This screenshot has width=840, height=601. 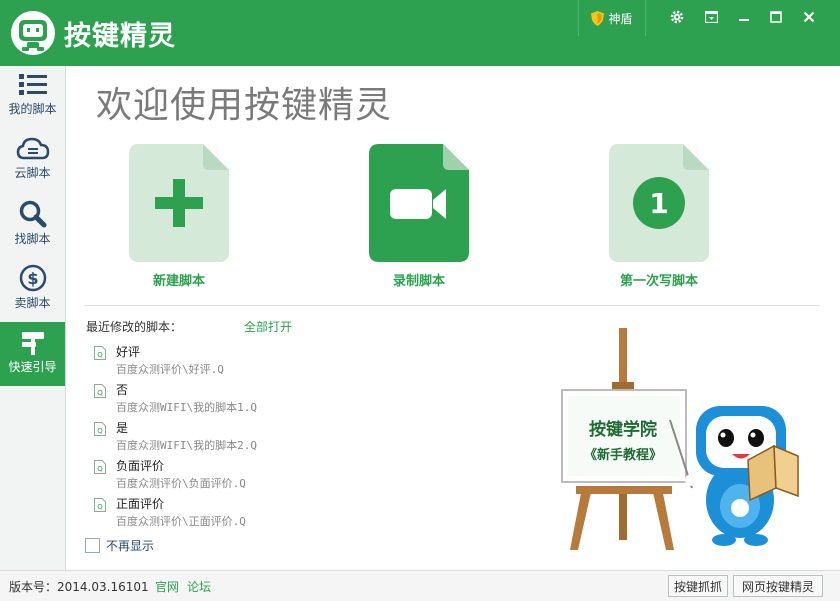 I want to click on mascot-eye-left, so click(x=726, y=438).